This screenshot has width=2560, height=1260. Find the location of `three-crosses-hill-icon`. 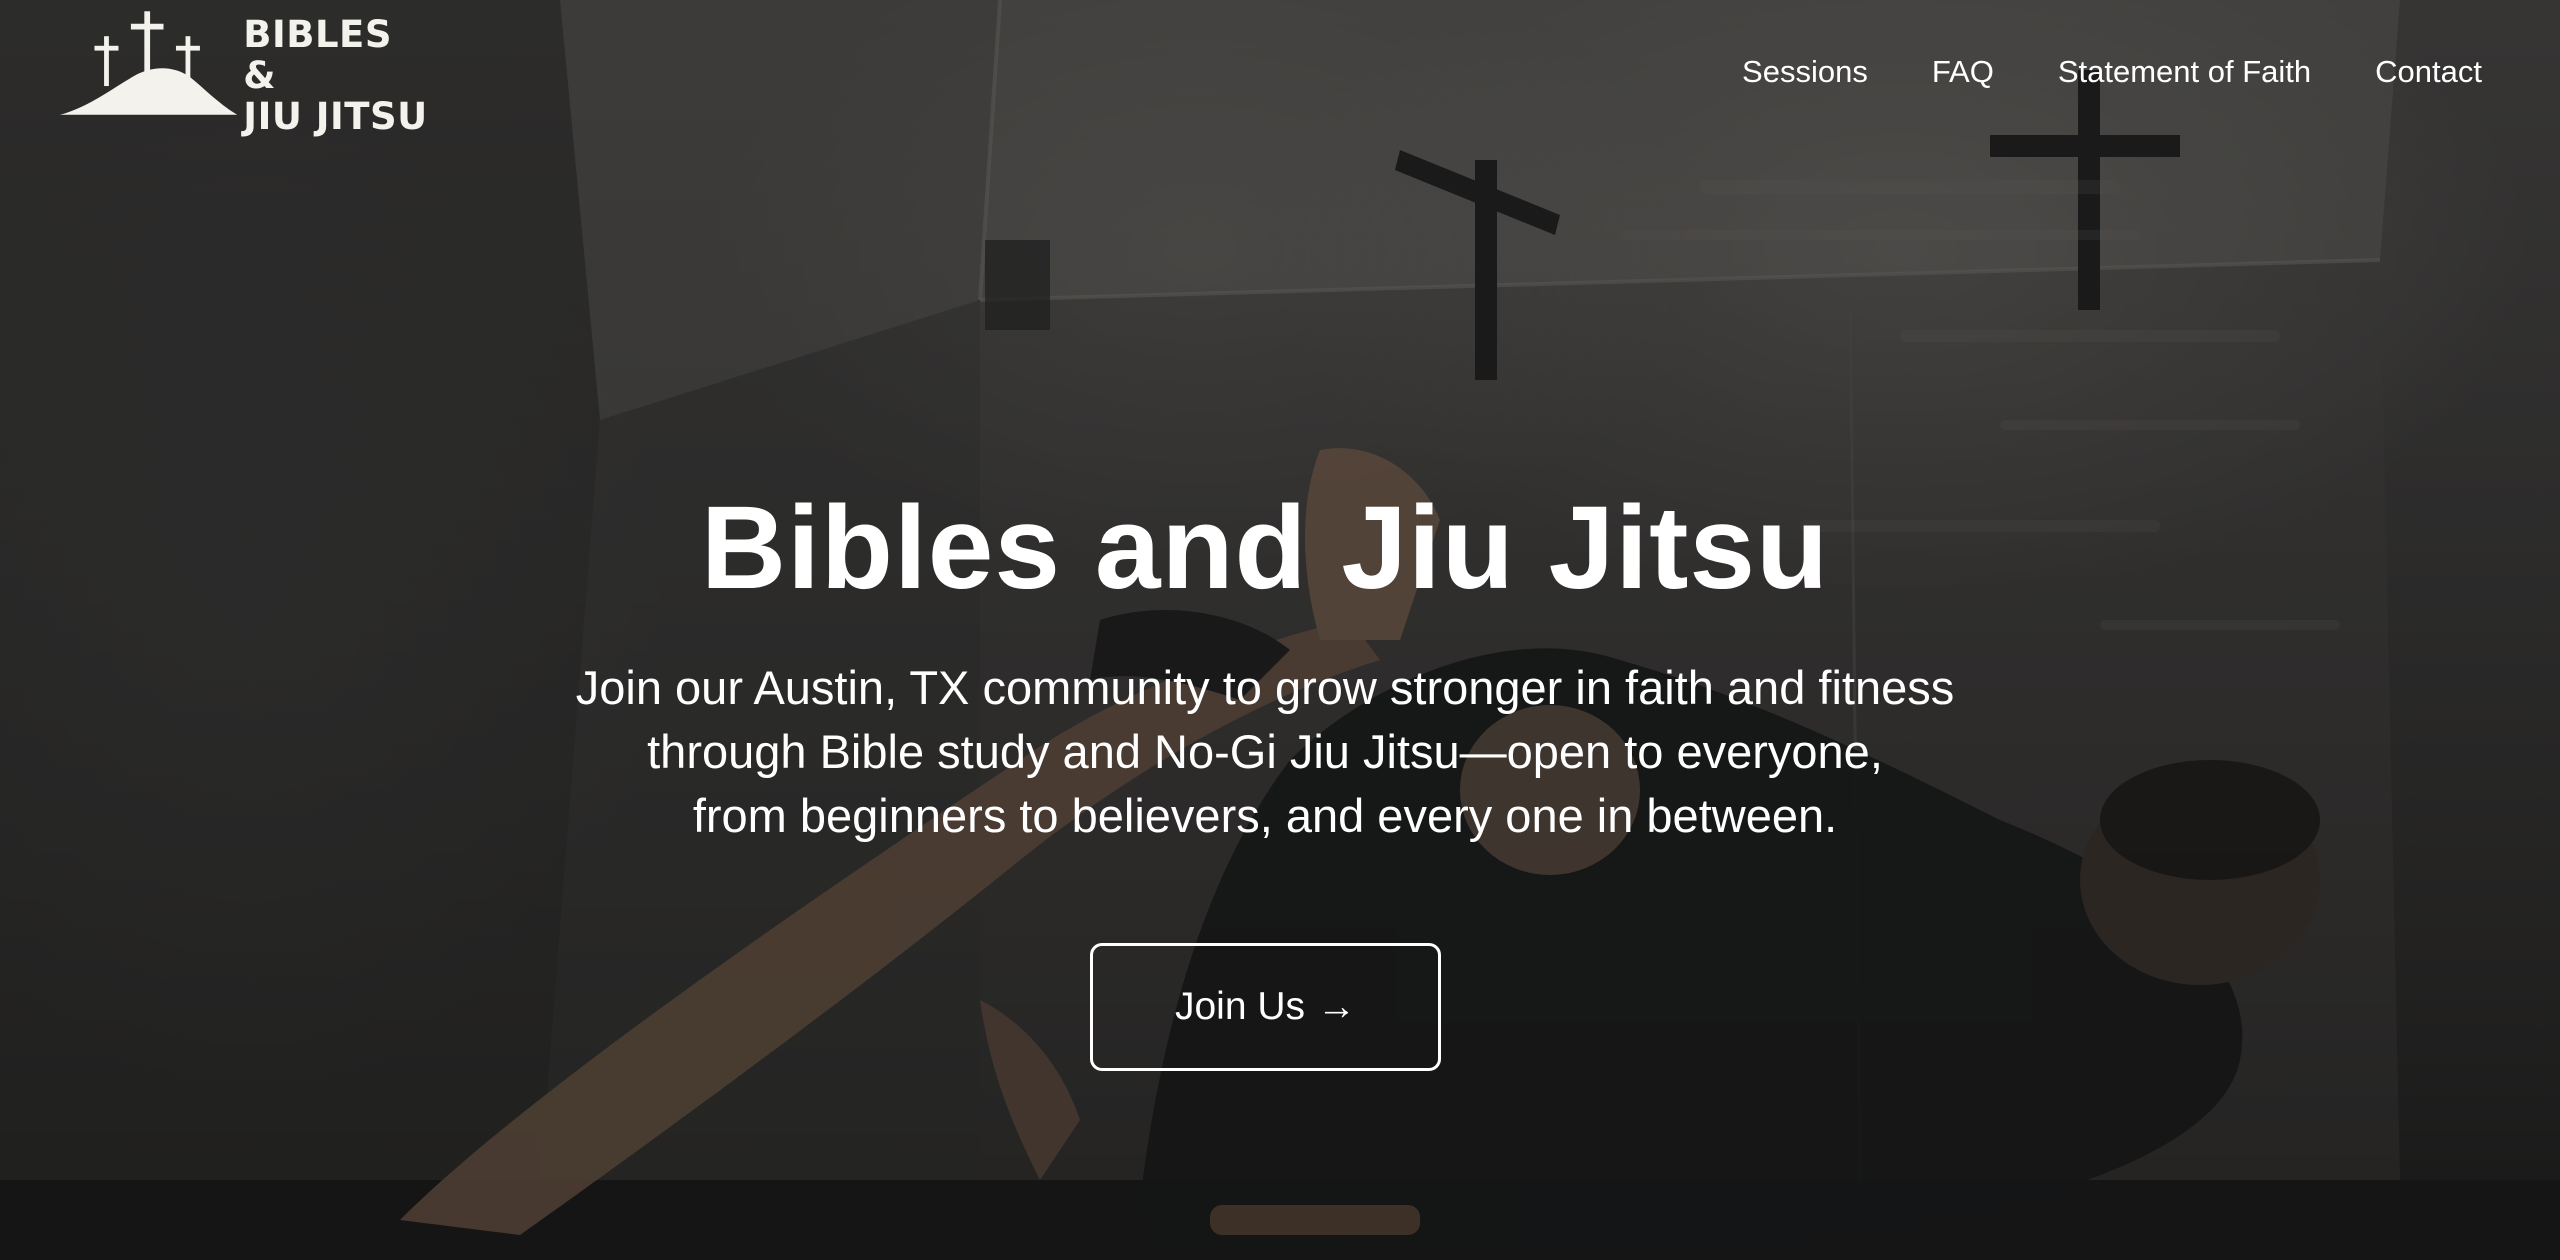

three-crosses-hill-icon is located at coordinates (149, 63).